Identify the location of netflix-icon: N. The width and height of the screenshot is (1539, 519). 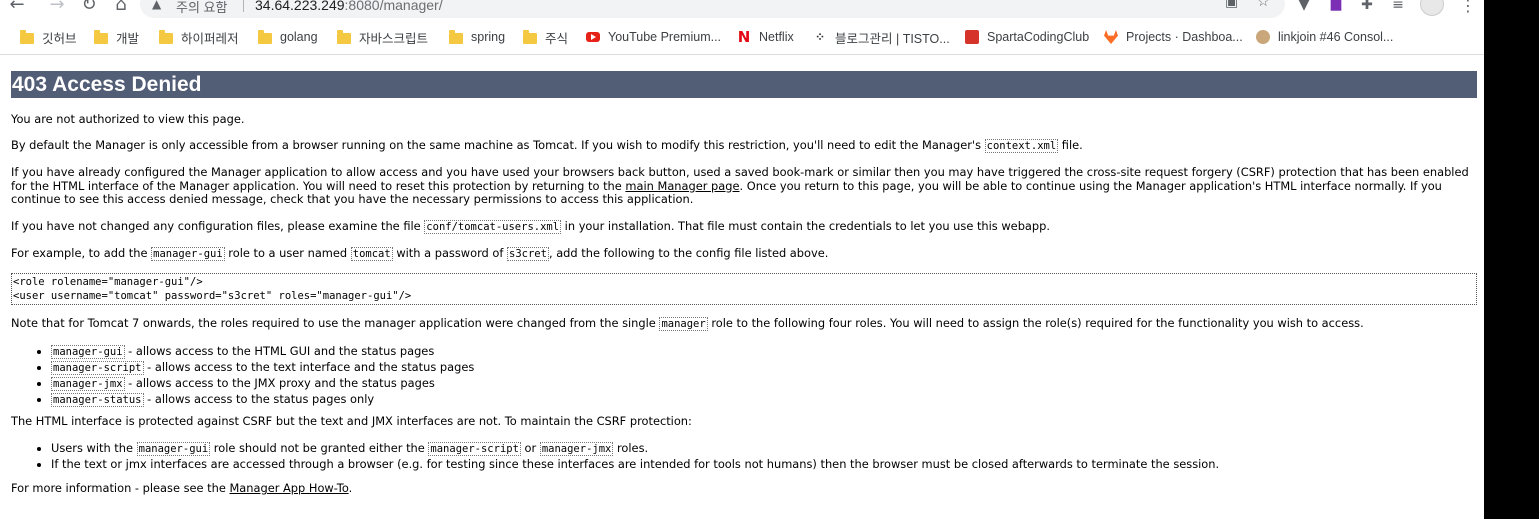
(744, 37).